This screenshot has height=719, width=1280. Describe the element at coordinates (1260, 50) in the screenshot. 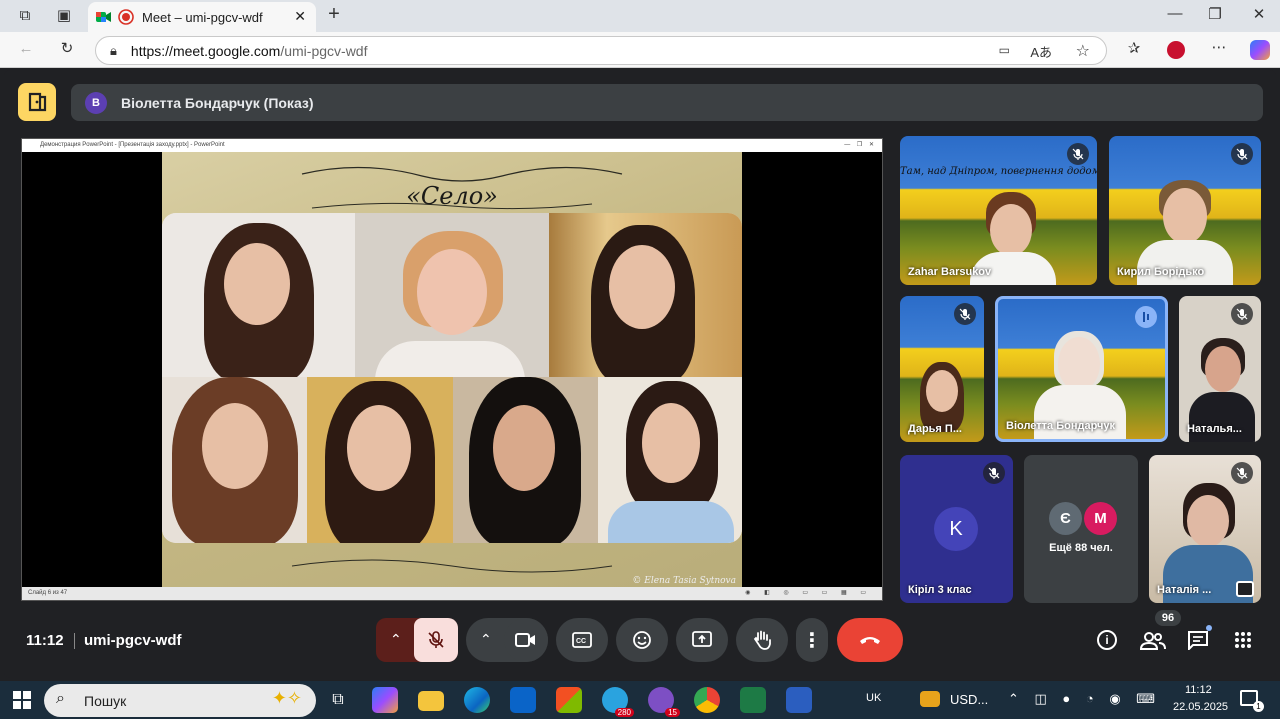

I see `copilot-icon` at that location.